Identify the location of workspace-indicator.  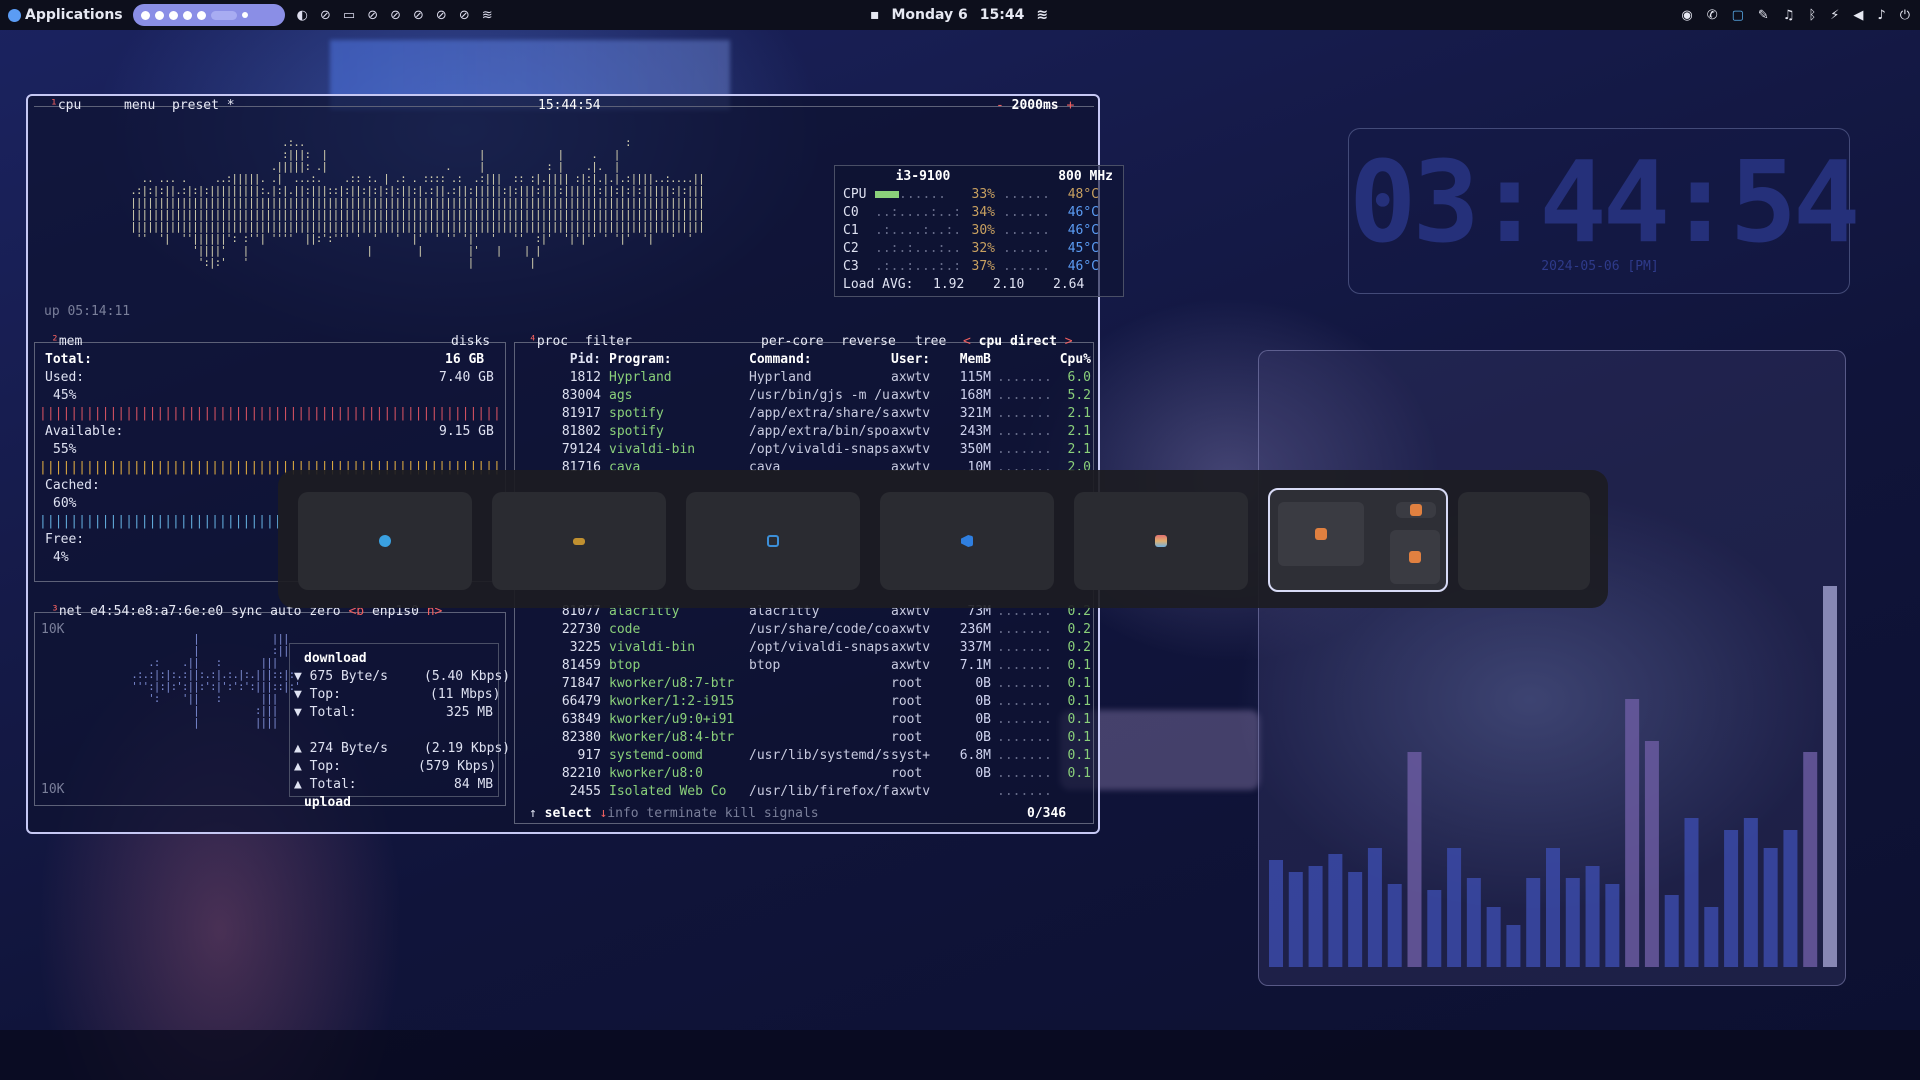
(208, 15).